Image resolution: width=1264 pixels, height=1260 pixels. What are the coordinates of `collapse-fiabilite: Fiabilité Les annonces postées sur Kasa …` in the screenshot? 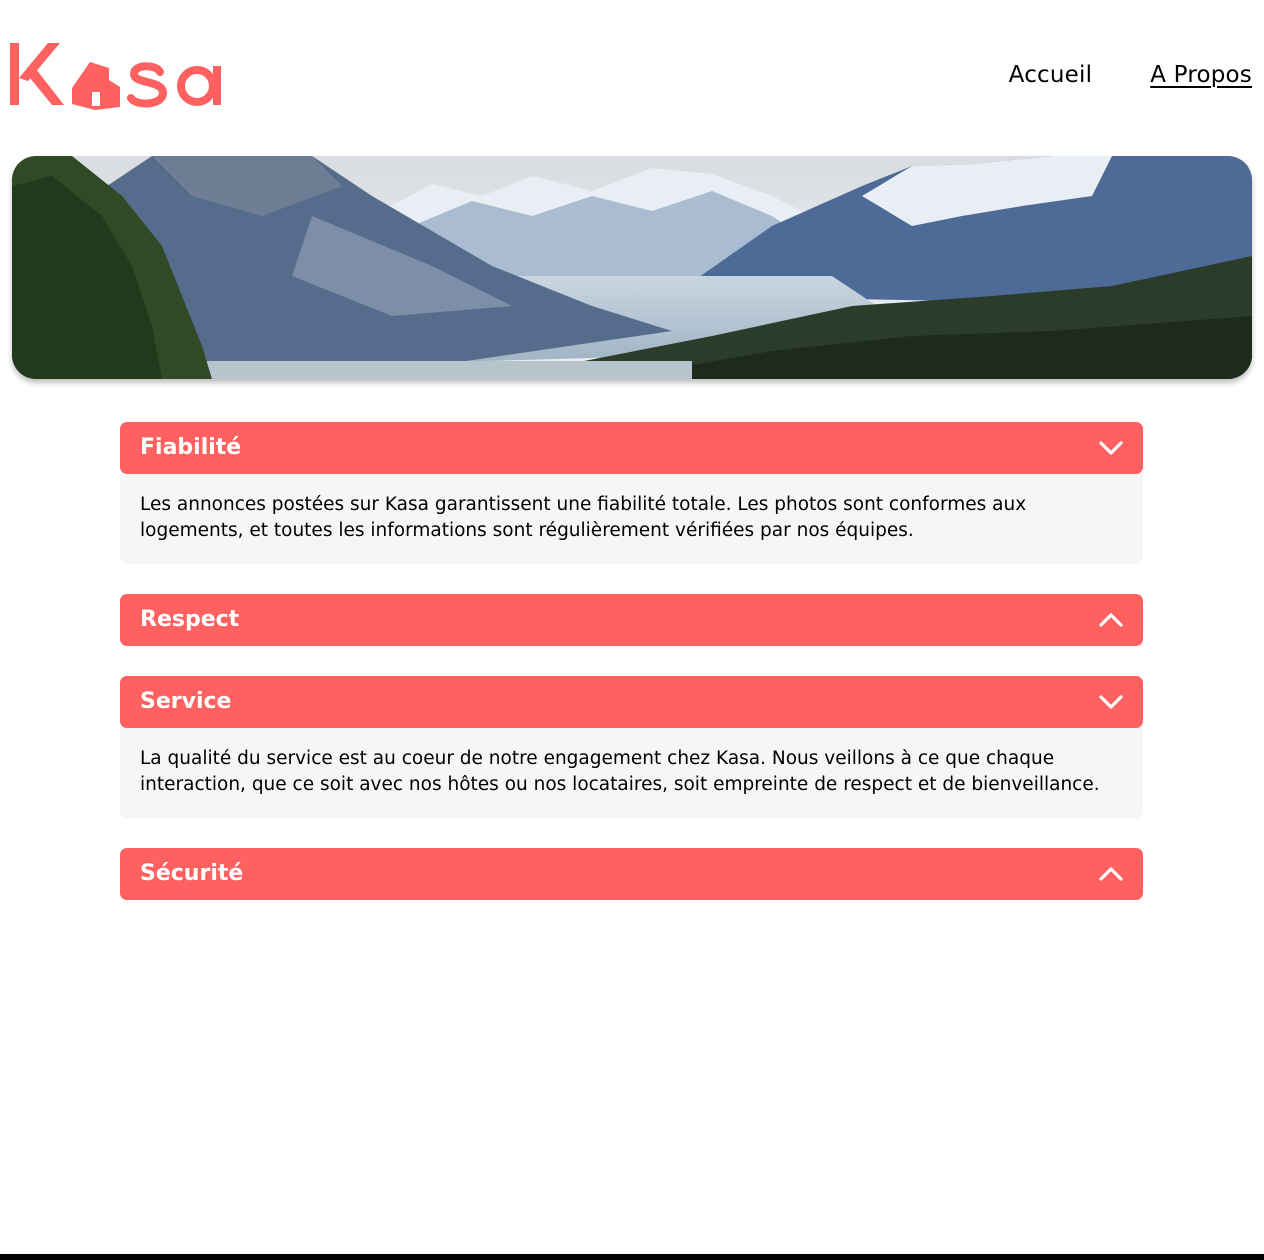 It's located at (631, 493).